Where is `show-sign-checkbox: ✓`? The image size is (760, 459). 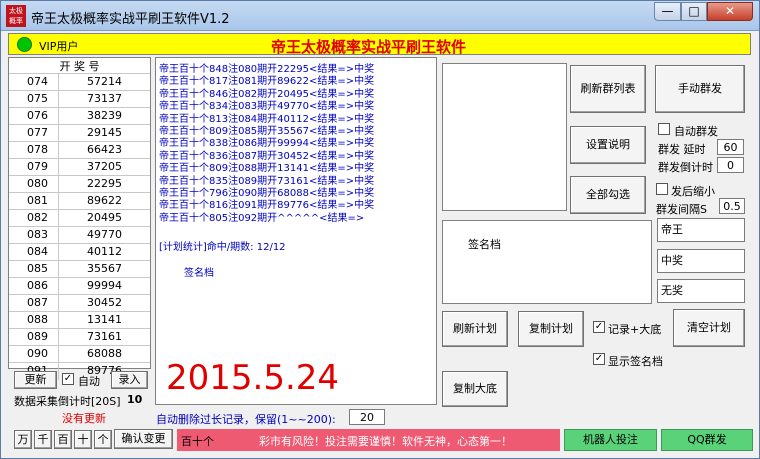
show-sign-checkbox: ✓ is located at coordinates (599, 359).